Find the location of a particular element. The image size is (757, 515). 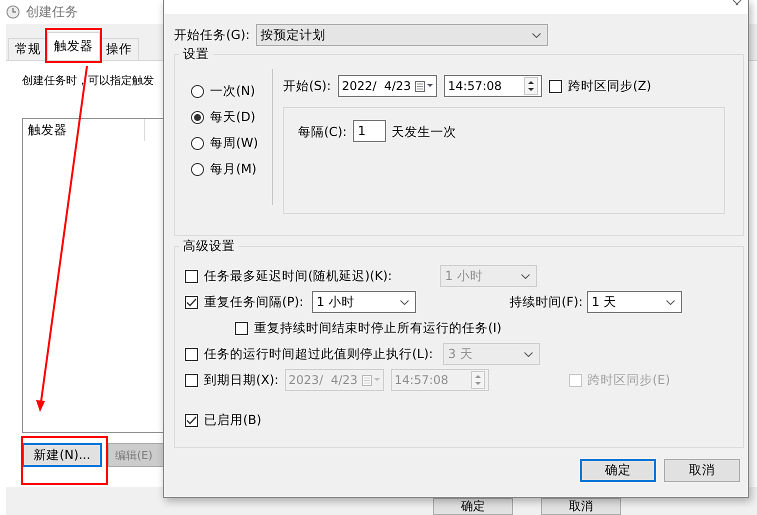

start-task-label: 开始任务(G): is located at coordinates (212, 35).